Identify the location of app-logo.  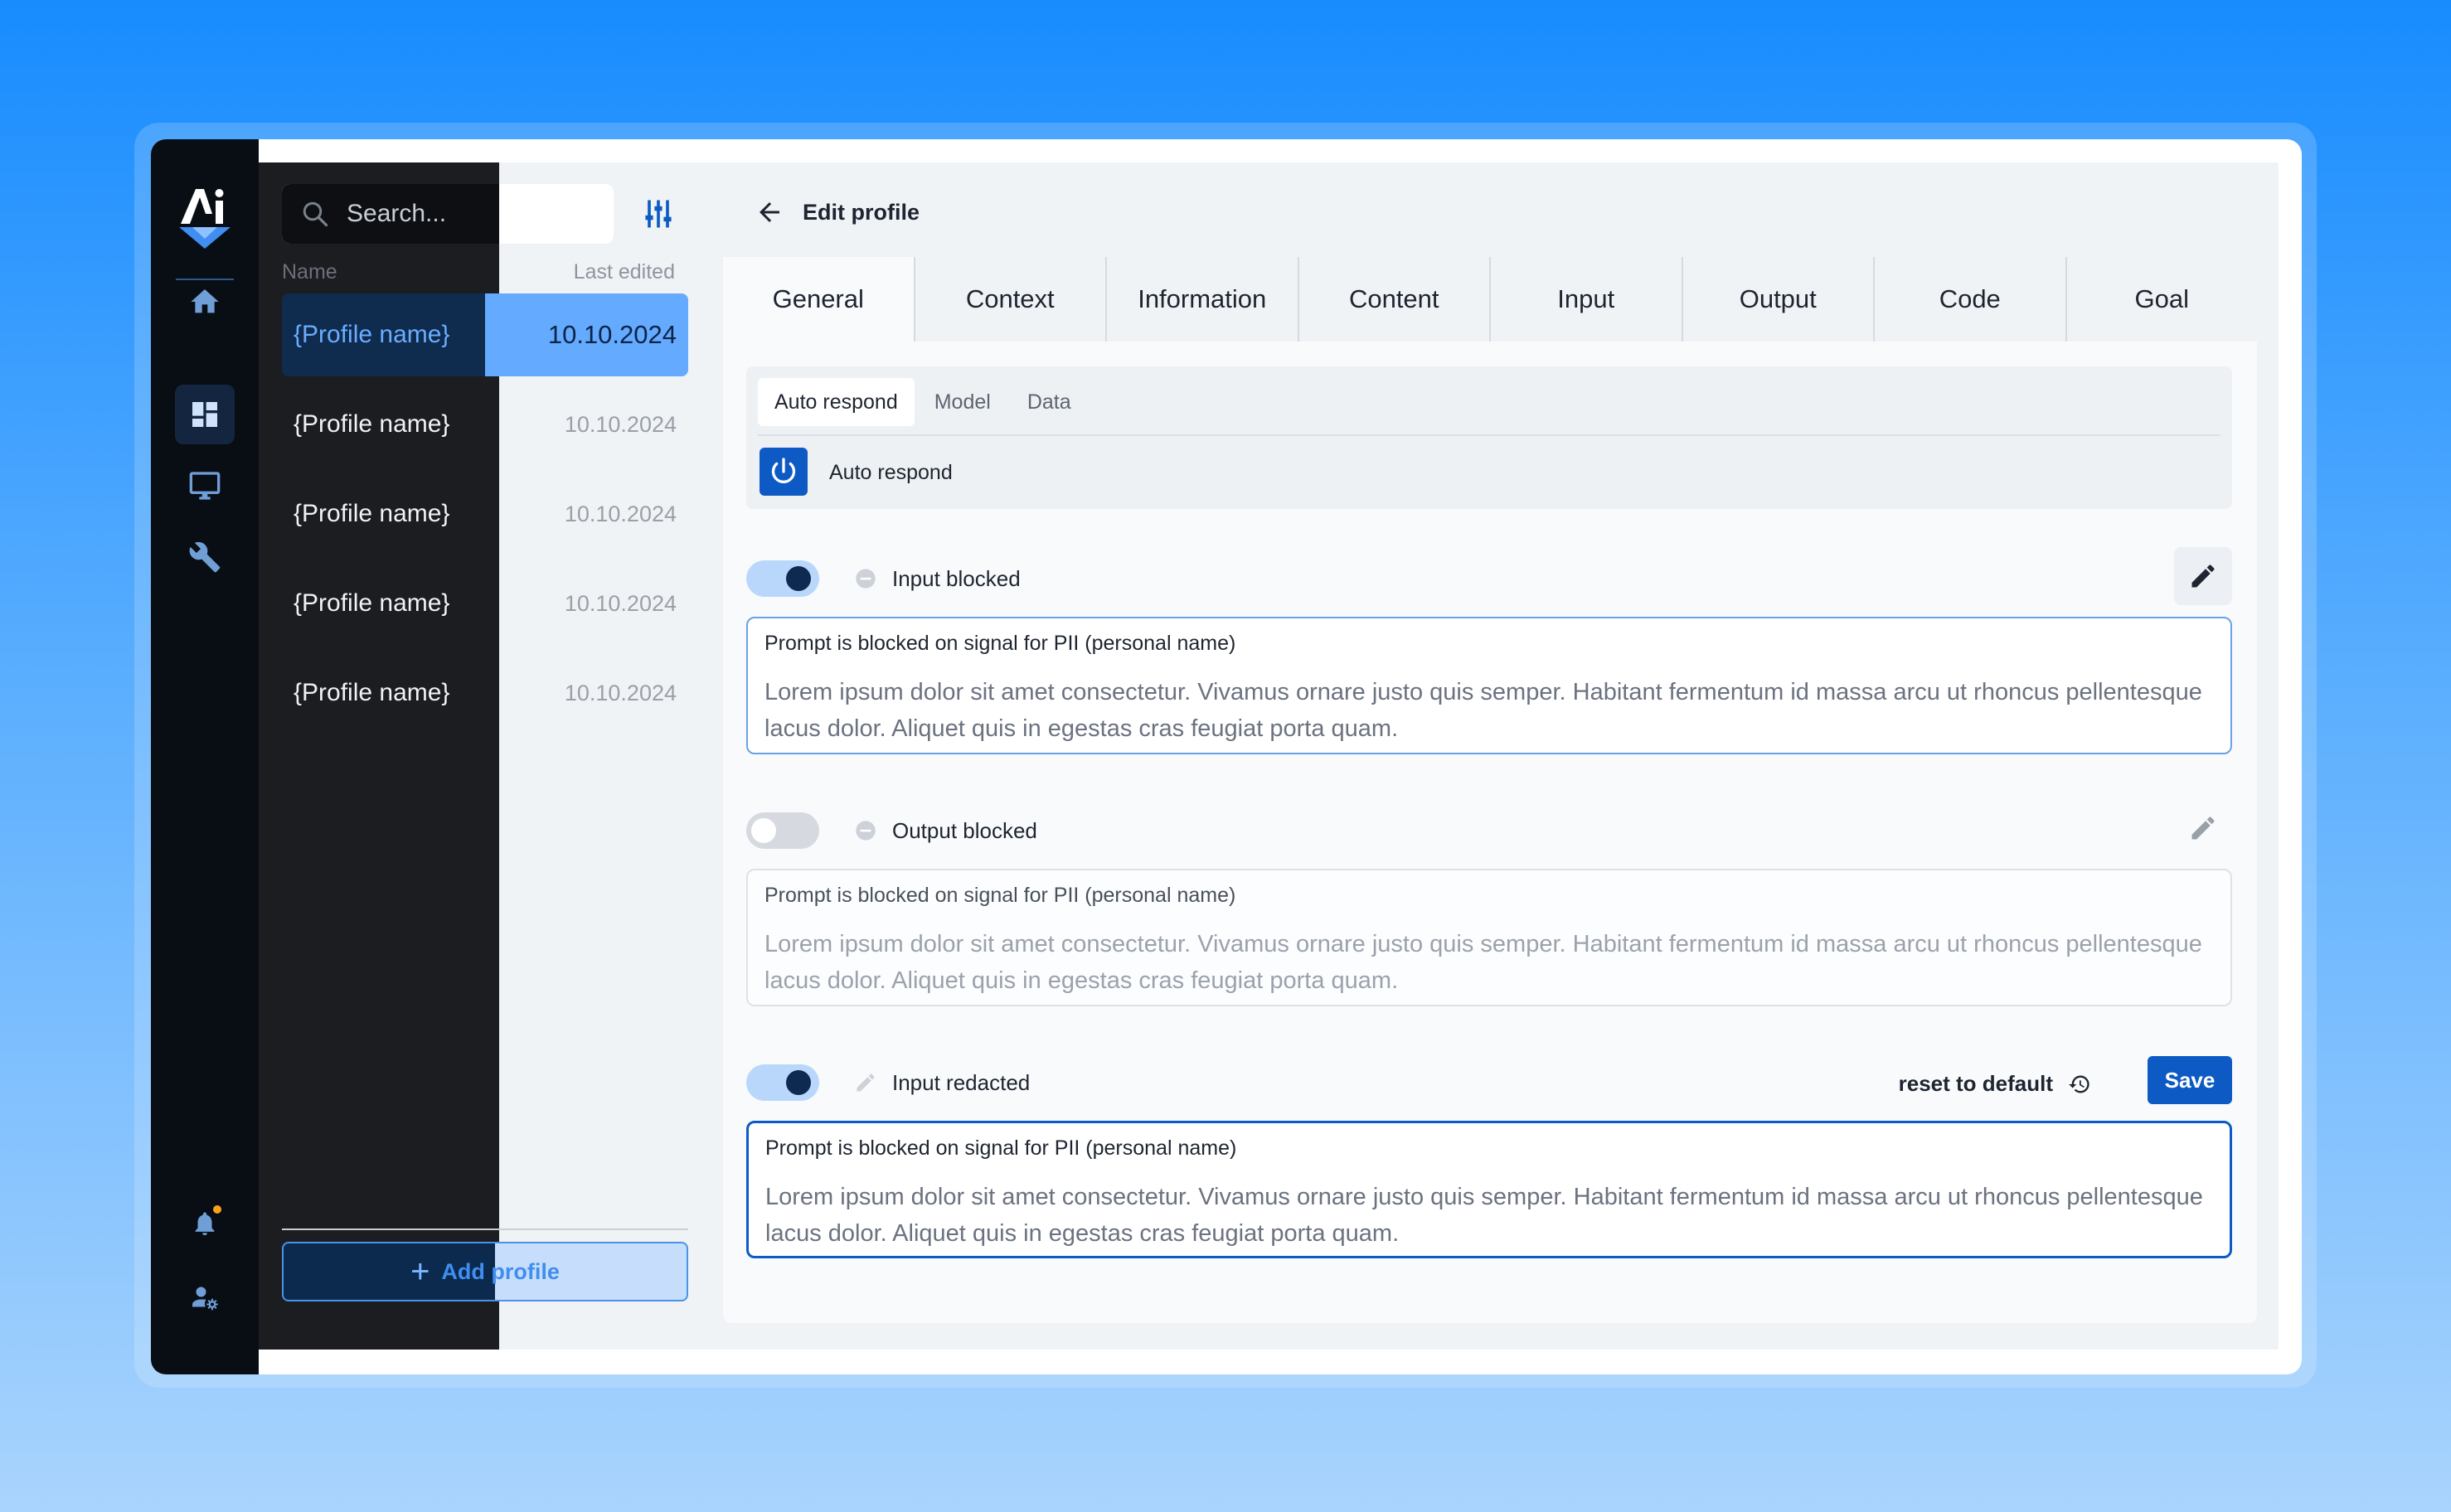
(205, 215).